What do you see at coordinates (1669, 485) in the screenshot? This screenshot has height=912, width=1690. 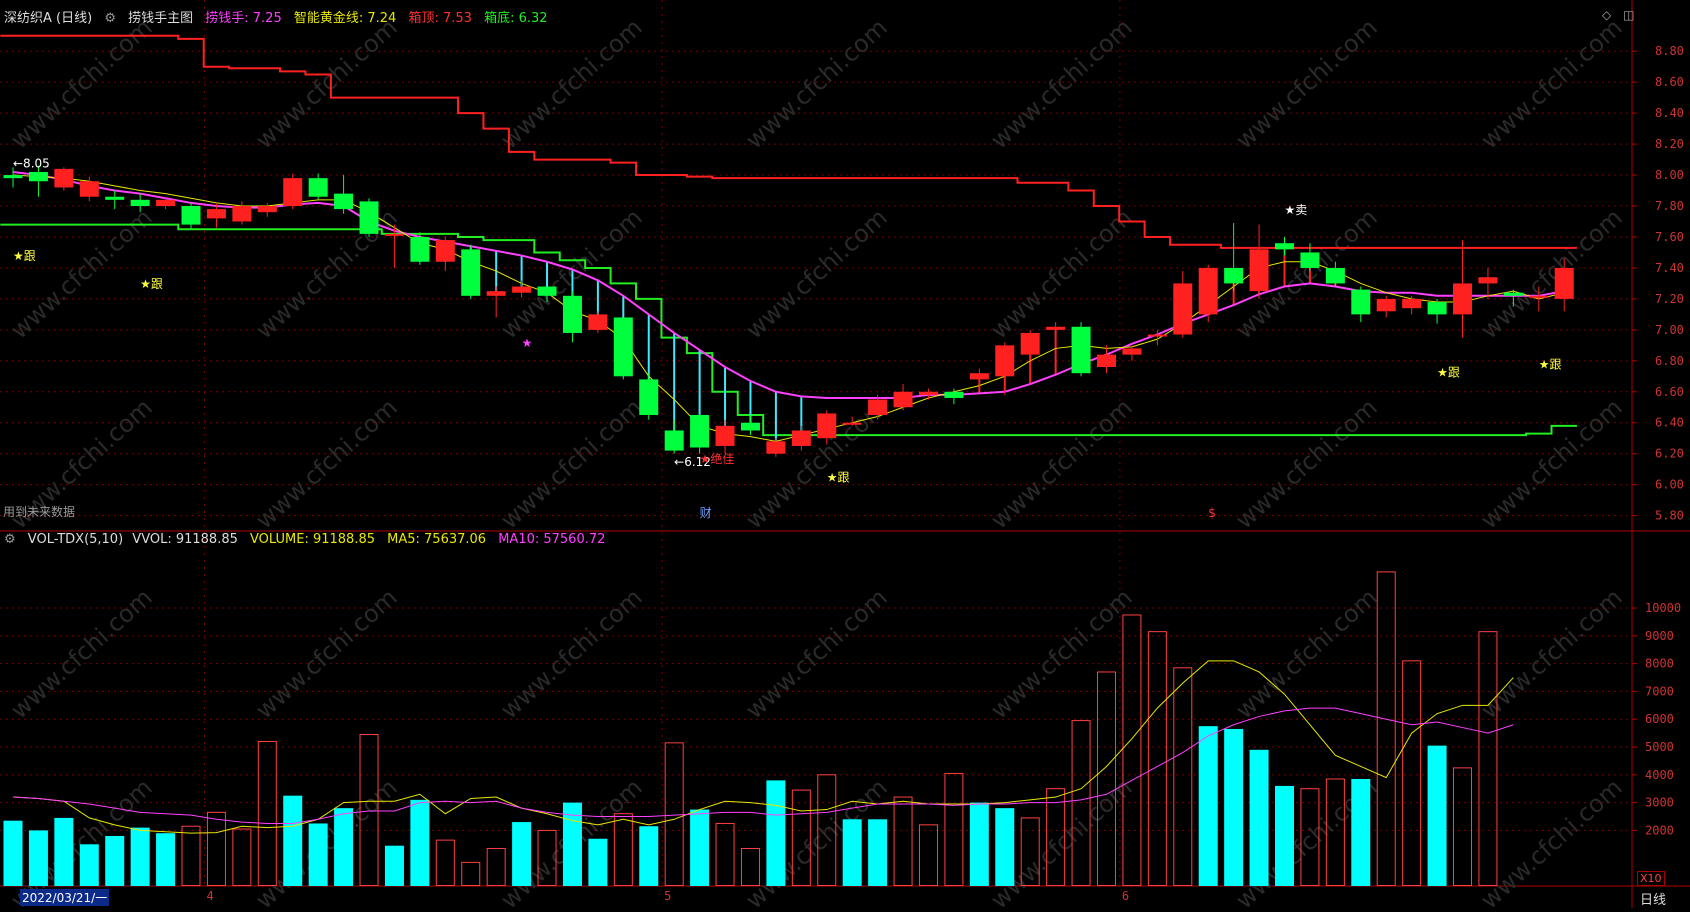 I see `price-tick-label: 6.00` at bounding box center [1669, 485].